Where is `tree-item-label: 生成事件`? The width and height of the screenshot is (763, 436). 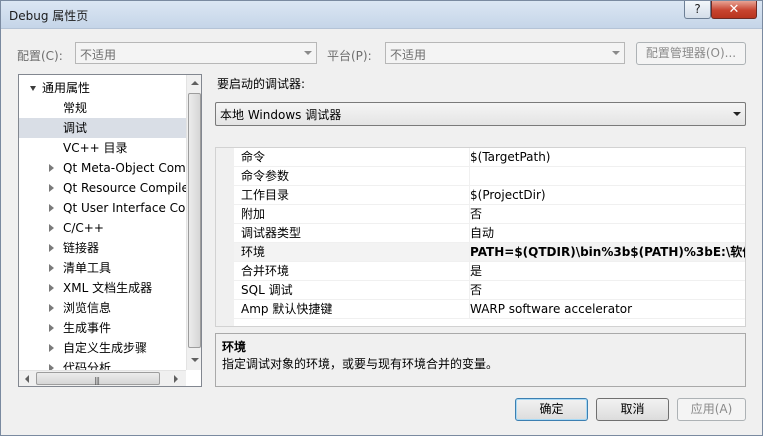
tree-item-label: 生成事件 is located at coordinates (87, 328).